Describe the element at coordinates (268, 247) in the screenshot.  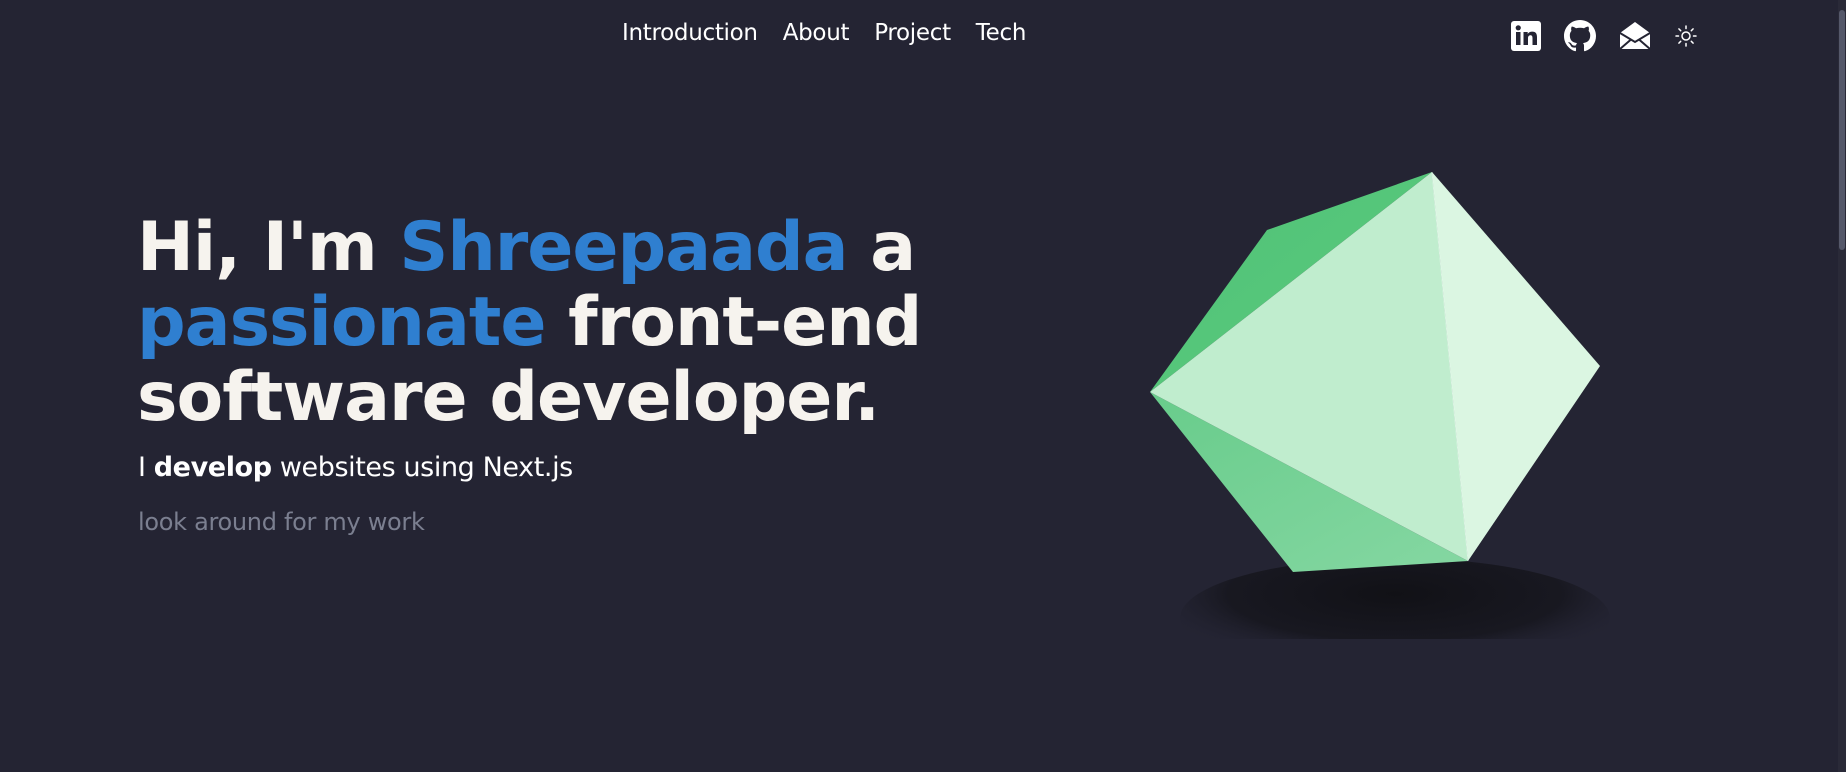
I see `hero-greeting: Hi, I'm` at that location.